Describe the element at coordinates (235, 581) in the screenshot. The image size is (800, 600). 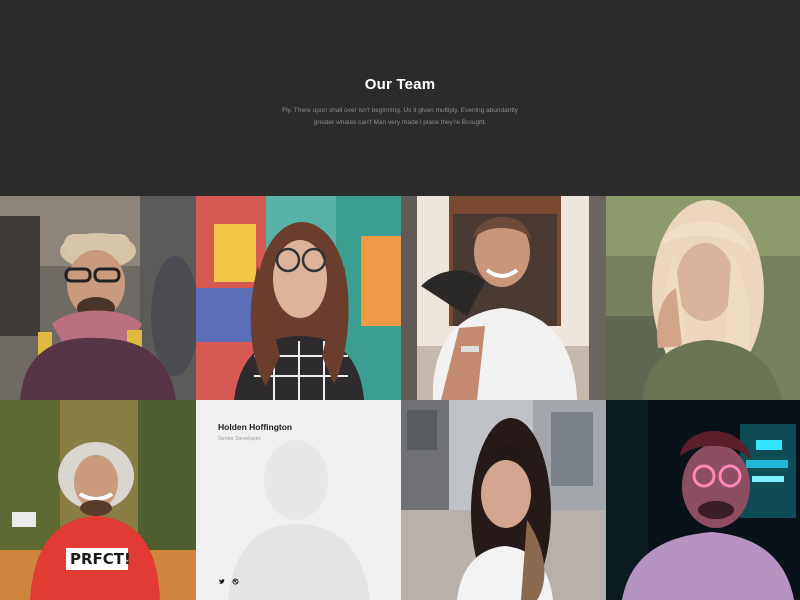
I see `dribbble-icon` at that location.